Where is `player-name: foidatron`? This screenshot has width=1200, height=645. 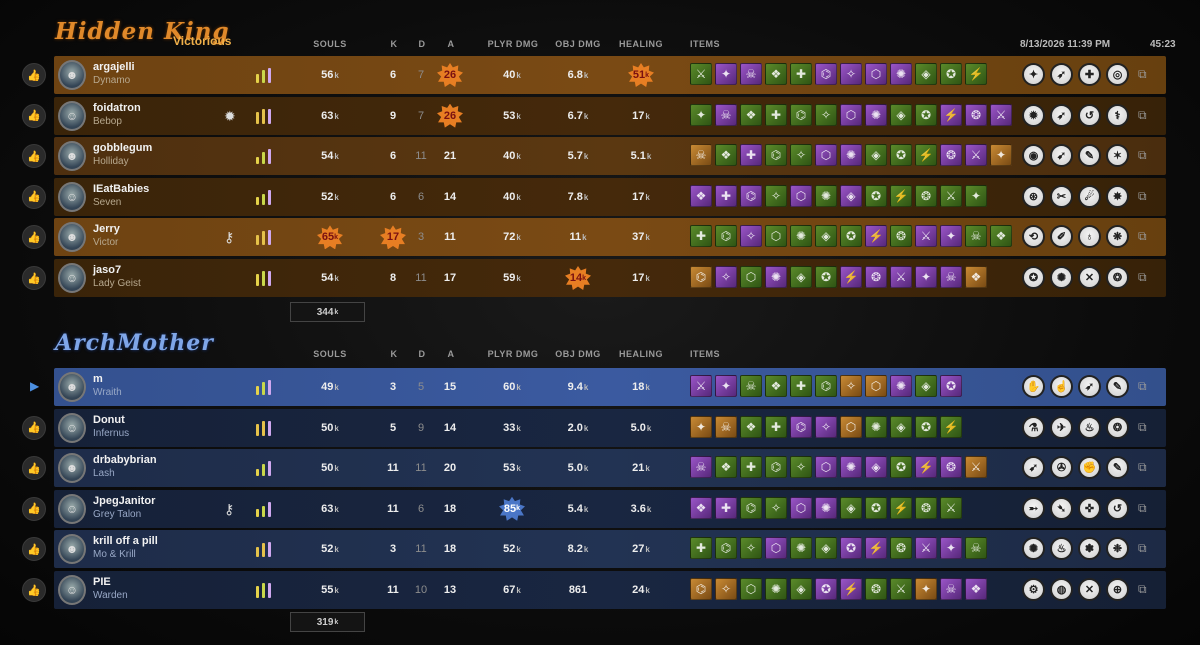
player-name: foidatron is located at coordinates (117, 108).